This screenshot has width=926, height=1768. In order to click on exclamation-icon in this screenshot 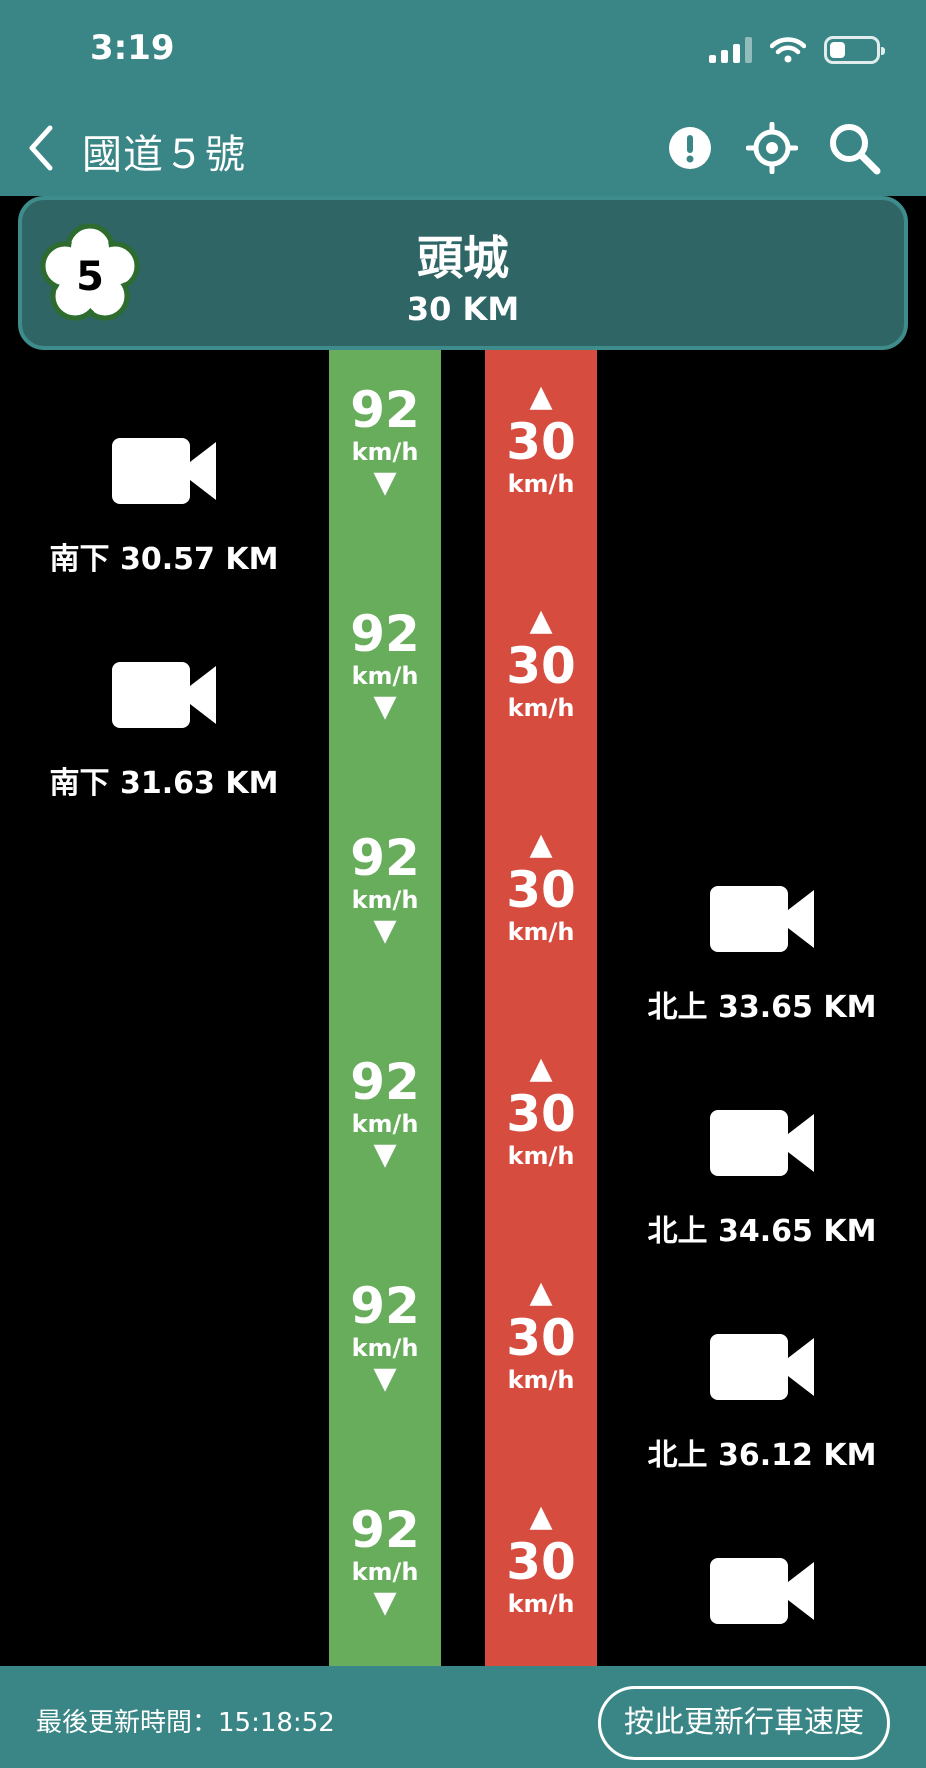, I will do `click(690, 148)`.